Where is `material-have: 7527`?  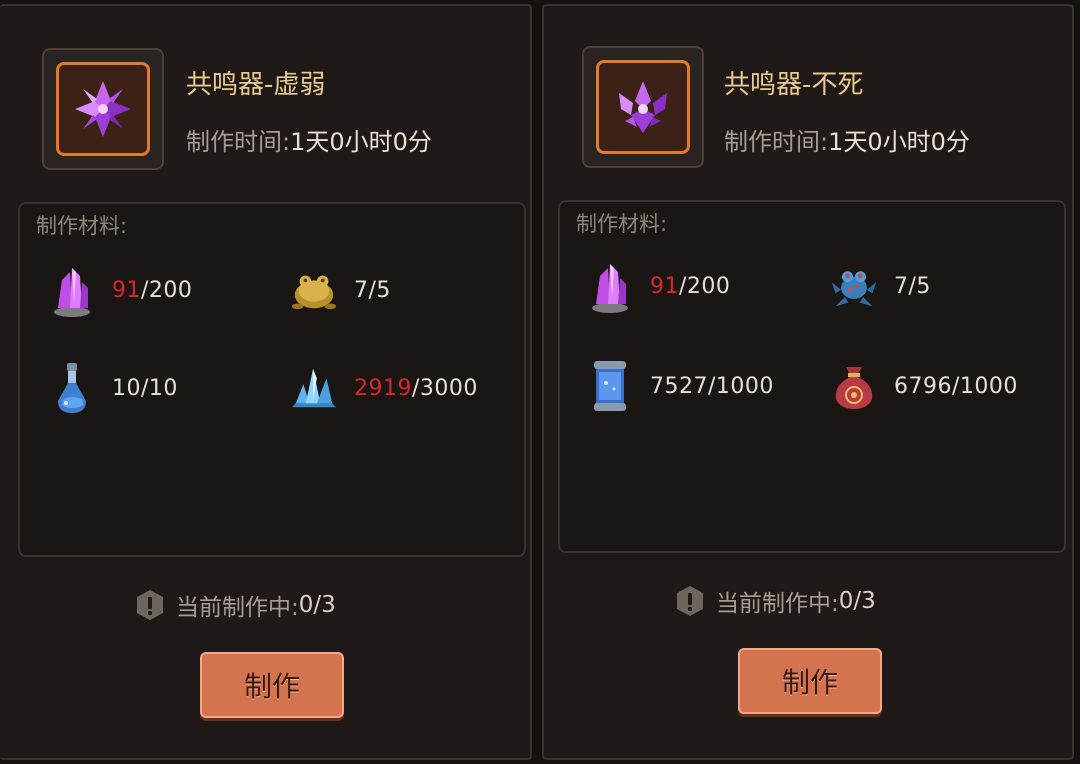 material-have: 7527 is located at coordinates (679, 386).